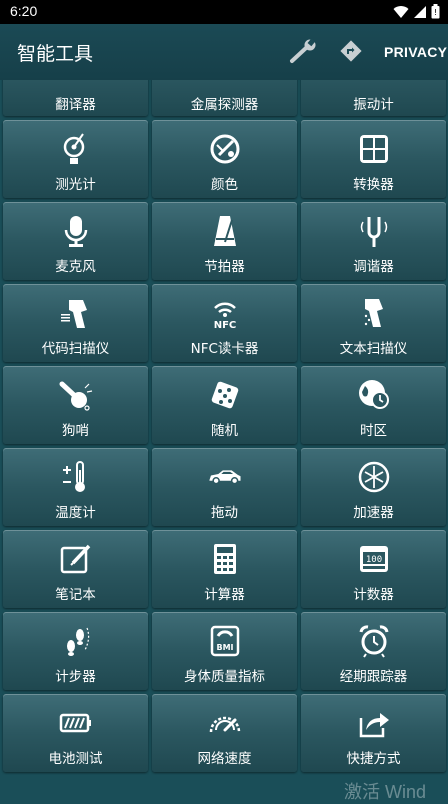  I want to click on tile-metal-detector: 金属探测器, so click(224, 98).